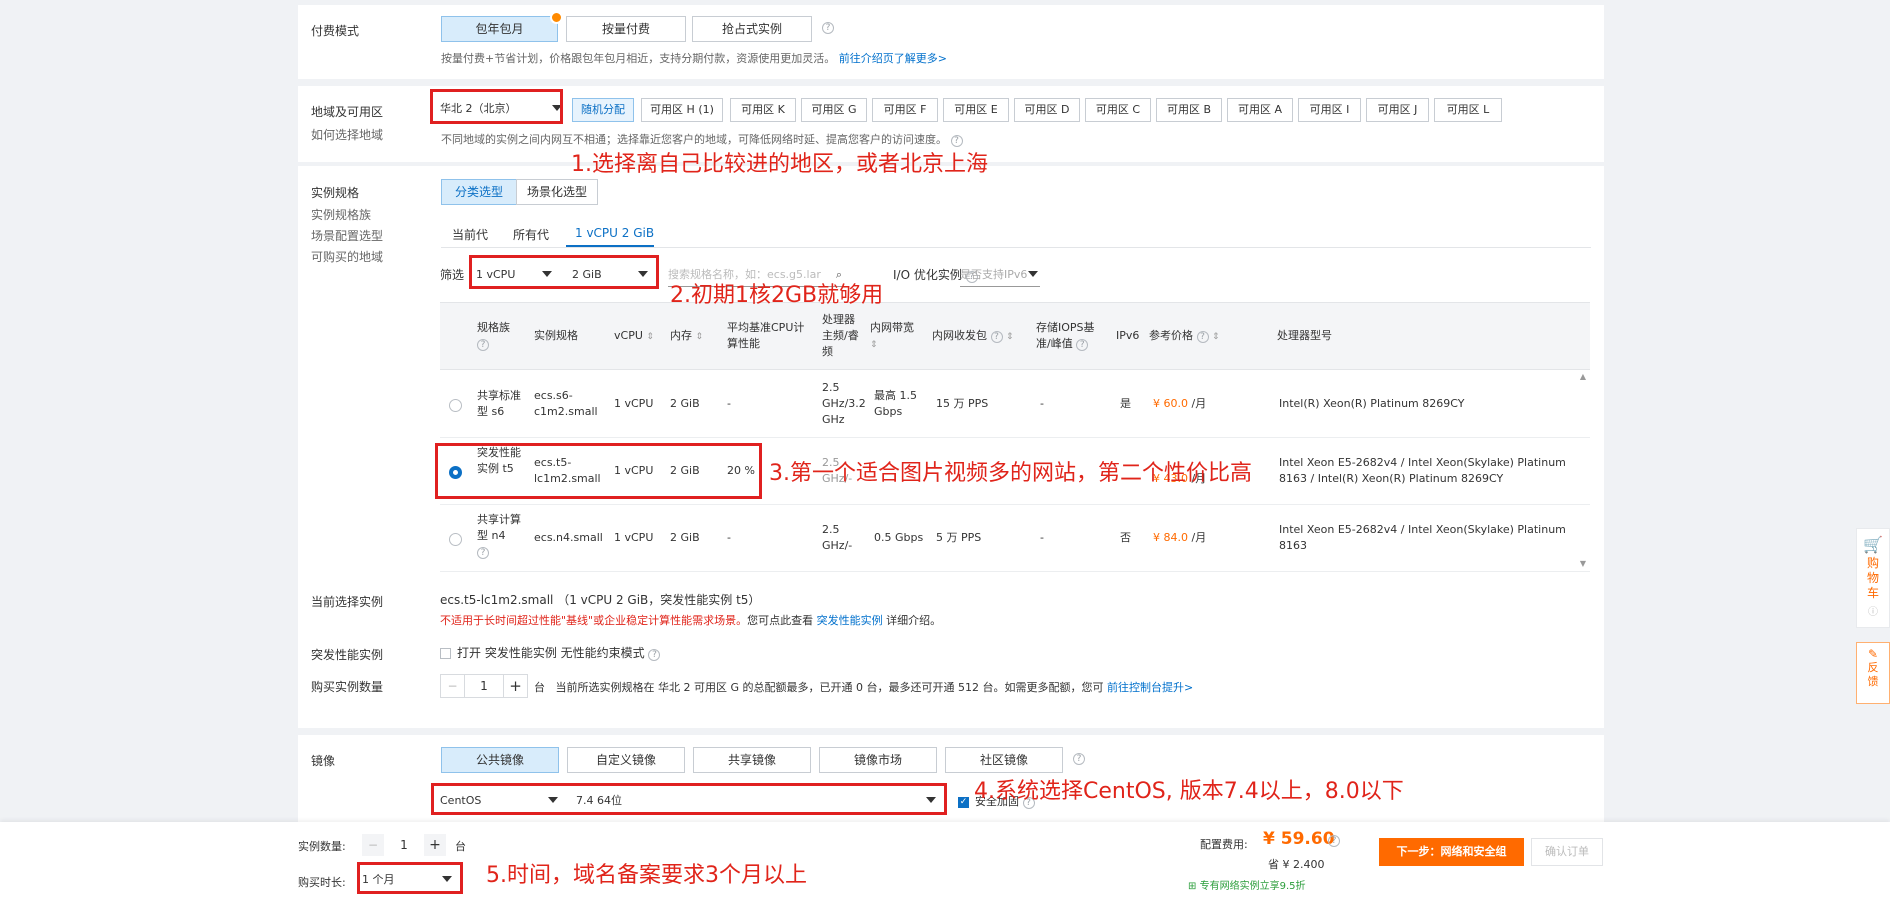  I want to click on subtab-1c2g: 1 vCPU 2 GiB, so click(614, 233).